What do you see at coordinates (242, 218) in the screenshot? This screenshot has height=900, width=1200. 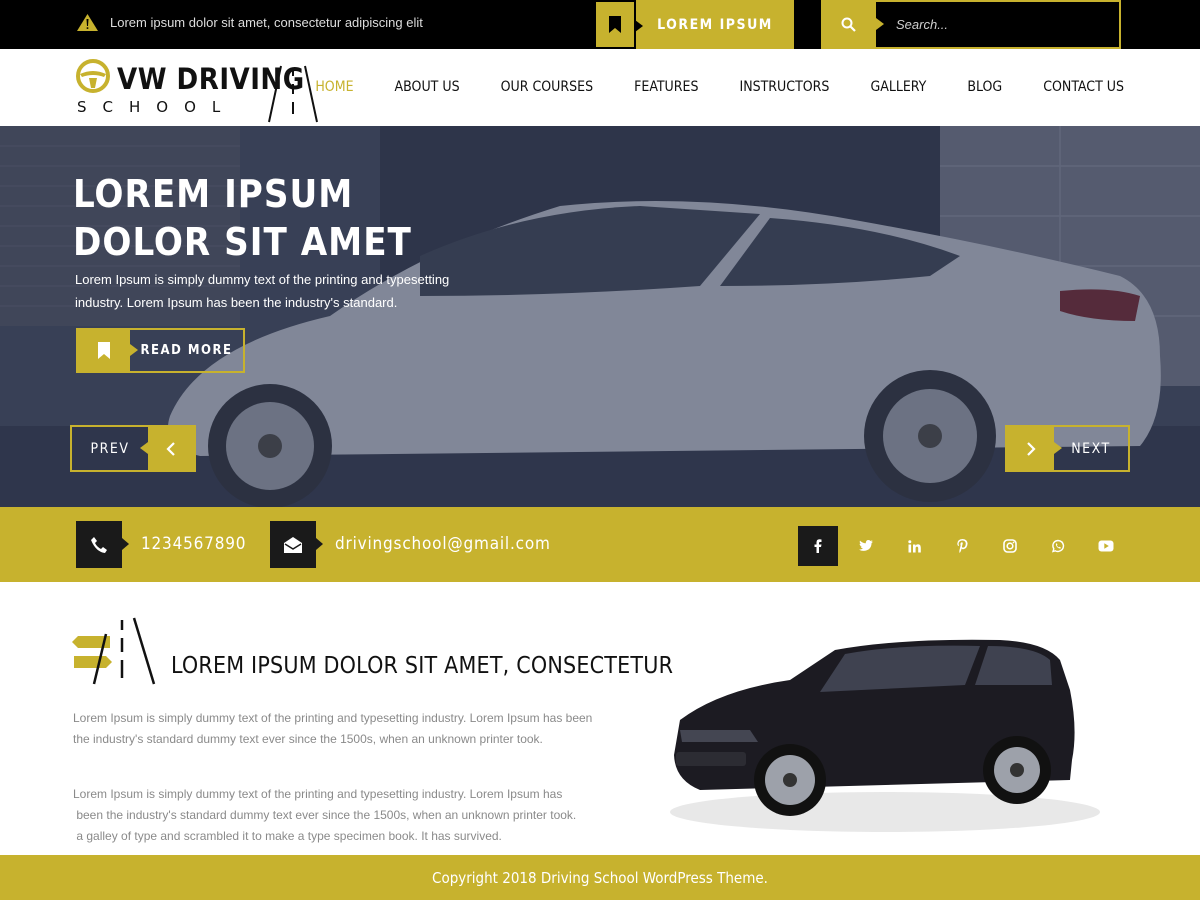 I see `hero-title: LOREM IPSUM DOLOR SIT AMET` at bounding box center [242, 218].